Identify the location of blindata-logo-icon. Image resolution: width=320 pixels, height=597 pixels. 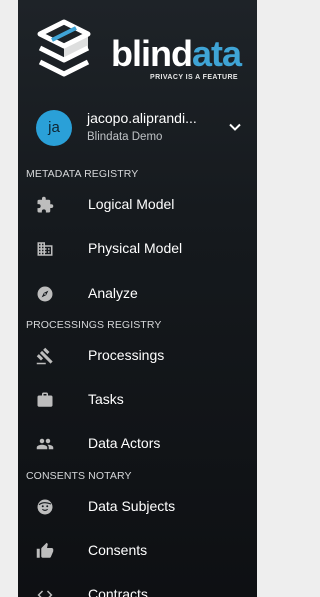
(64, 48).